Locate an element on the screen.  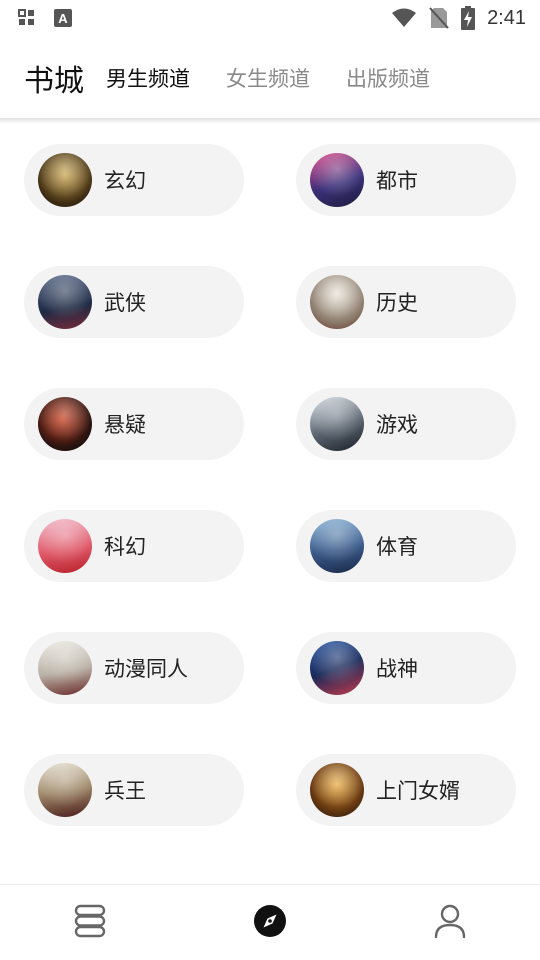
tab-female-channel: 女生频道 is located at coordinates (268, 78).